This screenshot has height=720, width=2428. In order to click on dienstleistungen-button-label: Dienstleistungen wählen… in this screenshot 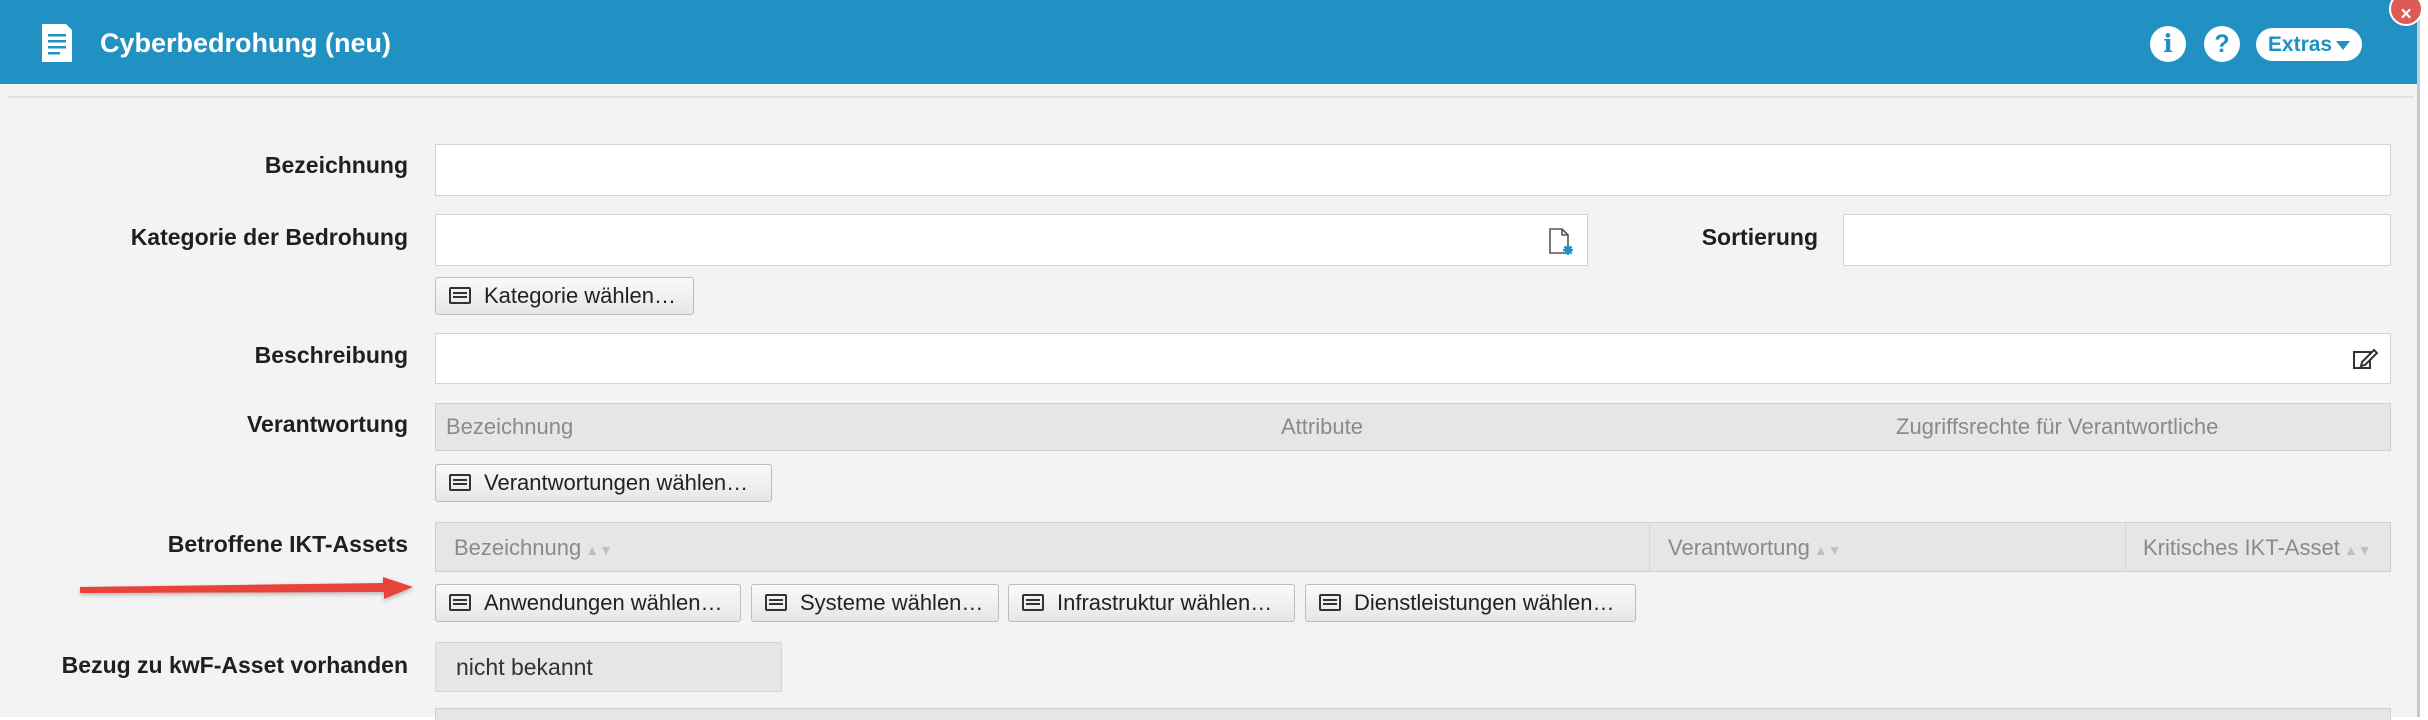, I will do `click(1484, 602)`.